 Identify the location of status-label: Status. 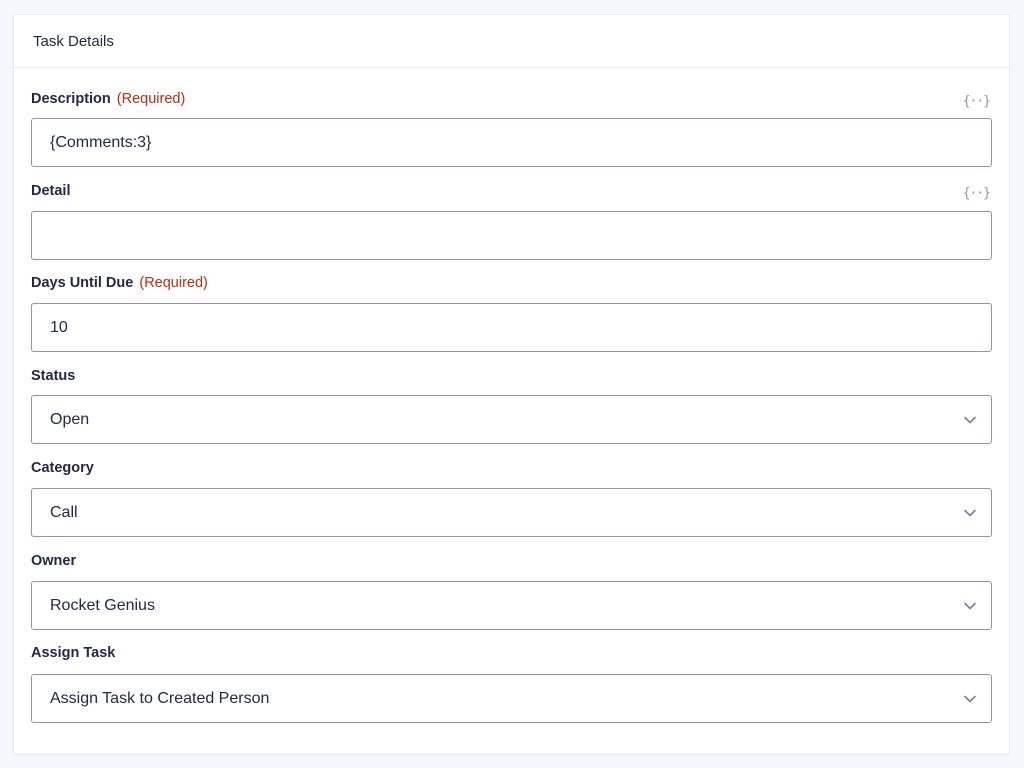
(53, 376).